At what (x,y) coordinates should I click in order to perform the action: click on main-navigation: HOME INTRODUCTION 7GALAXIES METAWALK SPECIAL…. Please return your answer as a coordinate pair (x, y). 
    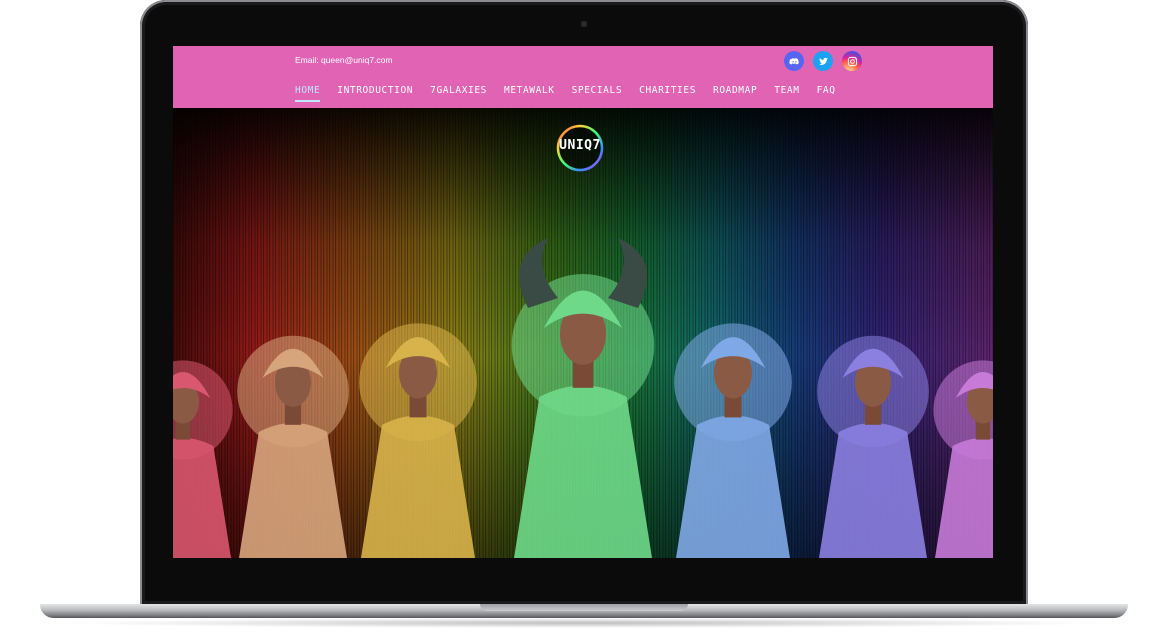
    Looking at the image, I should click on (565, 93).